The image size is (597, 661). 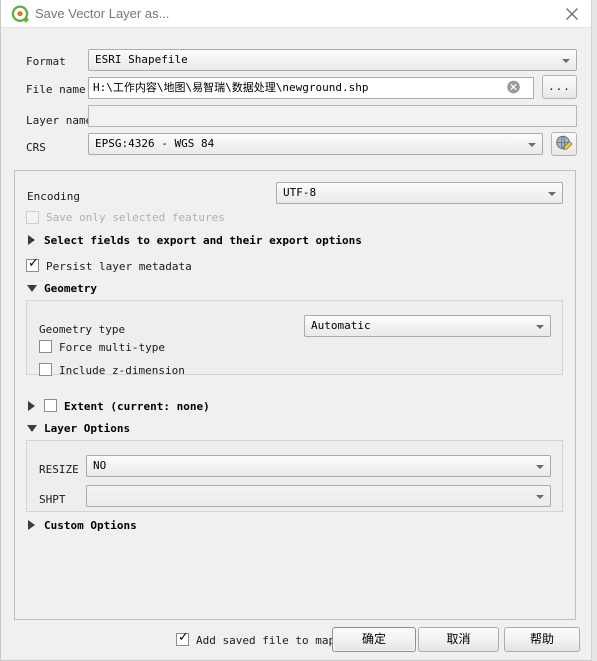 I want to click on layer-name-label: Layer name, so click(x=59, y=120).